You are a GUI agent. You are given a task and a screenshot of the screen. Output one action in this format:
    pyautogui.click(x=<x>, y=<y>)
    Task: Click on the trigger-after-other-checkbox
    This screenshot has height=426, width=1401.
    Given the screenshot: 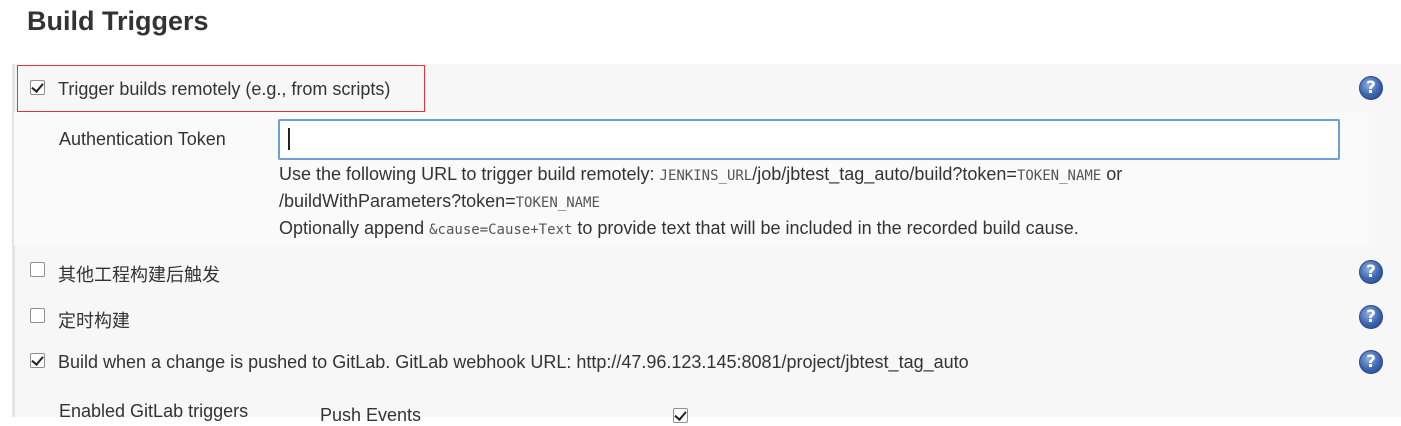 What is the action you would take?
    pyautogui.click(x=37, y=269)
    